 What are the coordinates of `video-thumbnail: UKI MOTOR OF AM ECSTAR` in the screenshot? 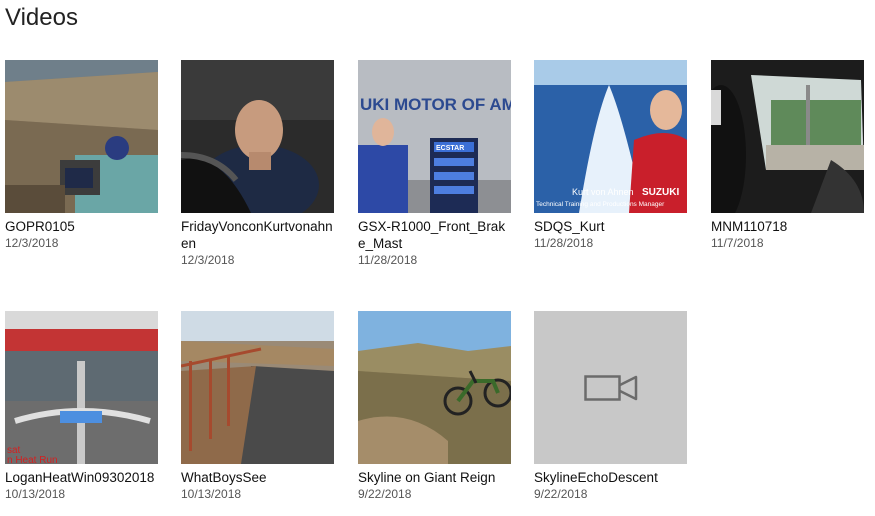 It's located at (434, 136).